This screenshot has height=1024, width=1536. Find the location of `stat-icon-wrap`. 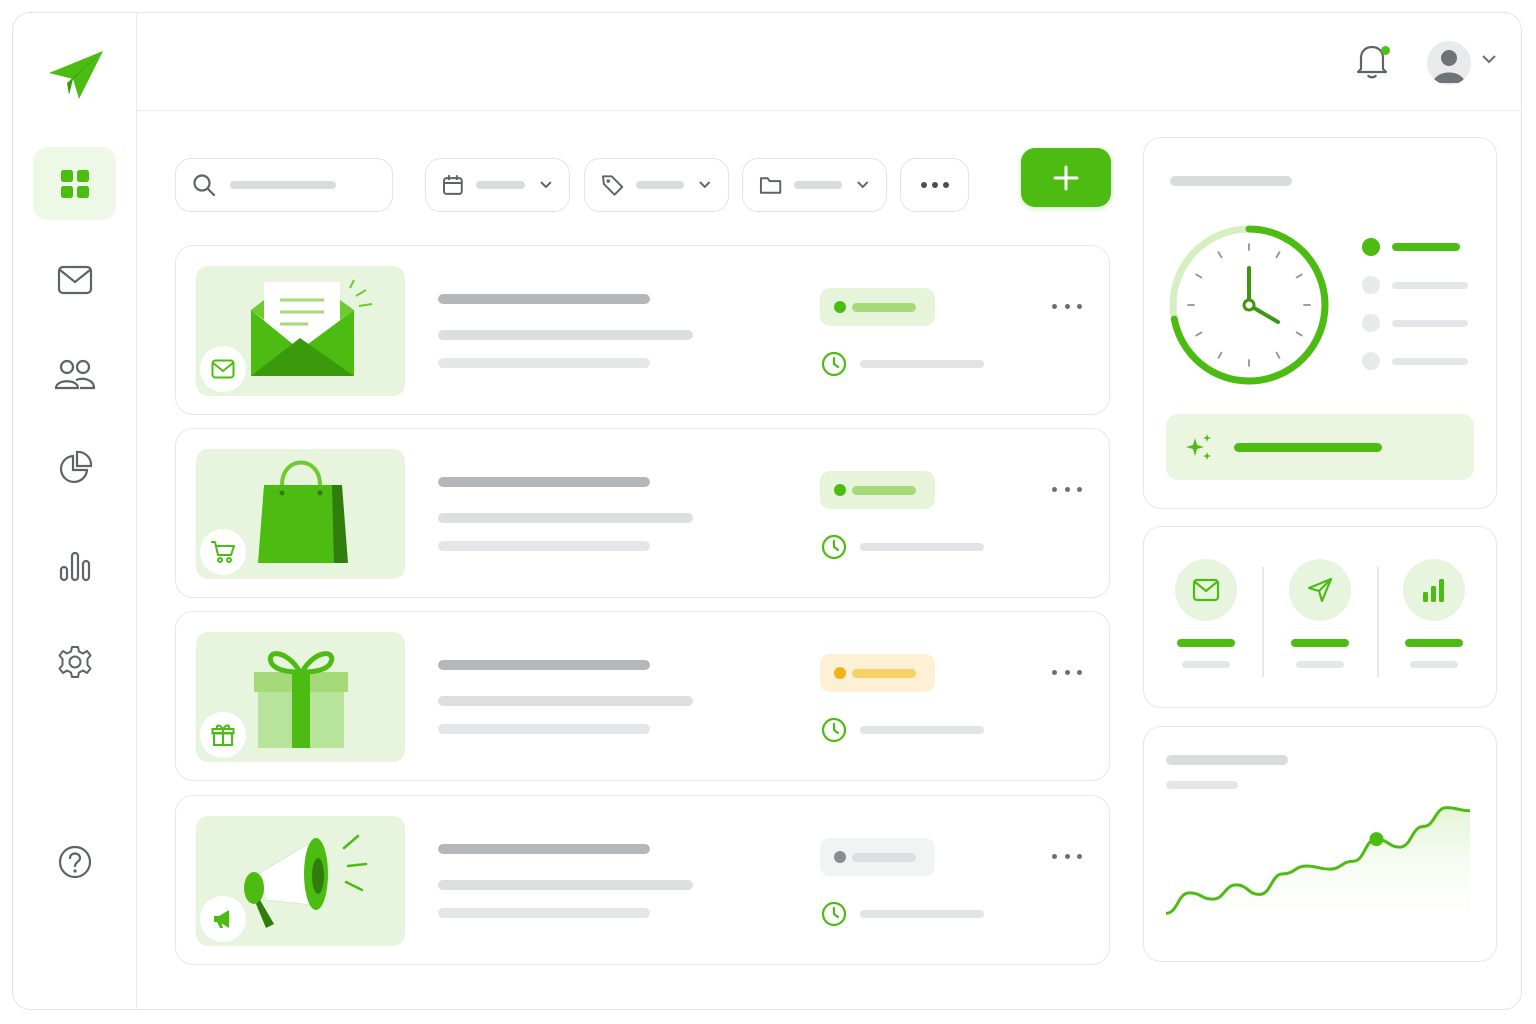

stat-icon-wrap is located at coordinates (1320, 590).